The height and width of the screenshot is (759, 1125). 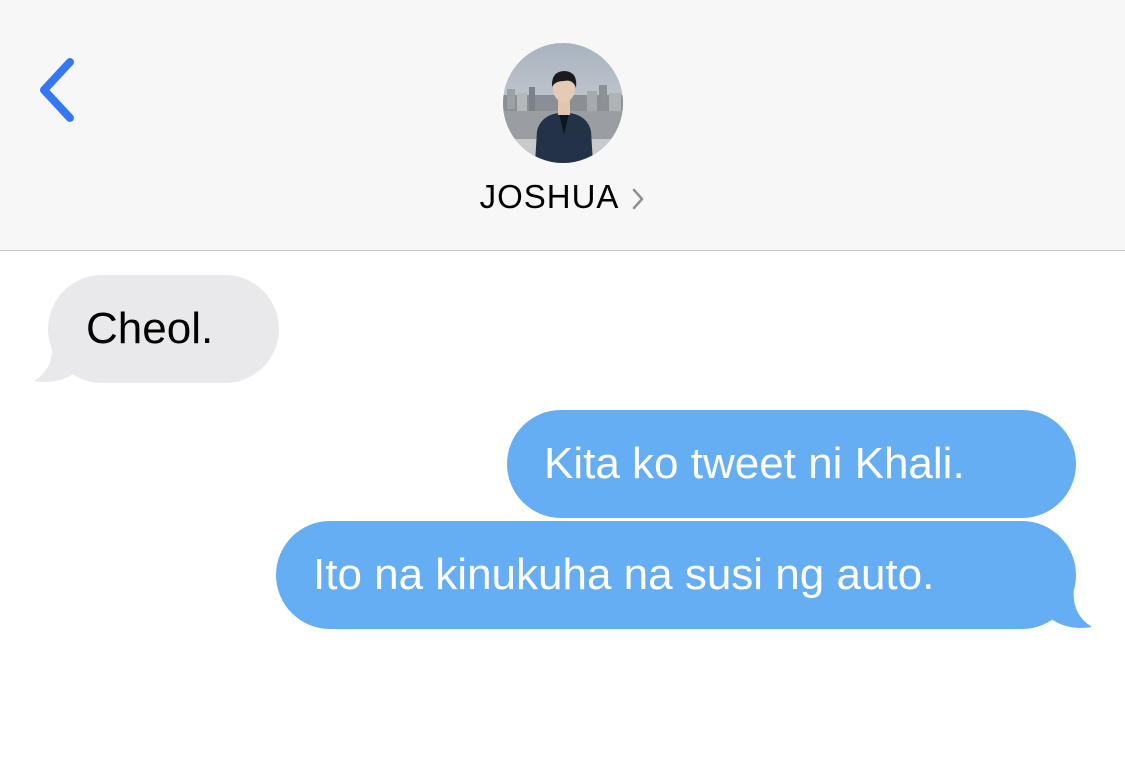 What do you see at coordinates (57, 90) in the screenshot?
I see `chevron-left-icon` at bounding box center [57, 90].